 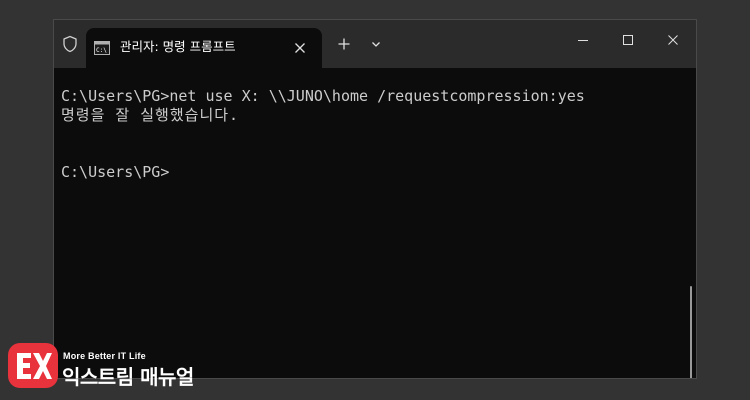 I want to click on terminal-prompt: C:\Users\PG>, so click(x=115, y=172).